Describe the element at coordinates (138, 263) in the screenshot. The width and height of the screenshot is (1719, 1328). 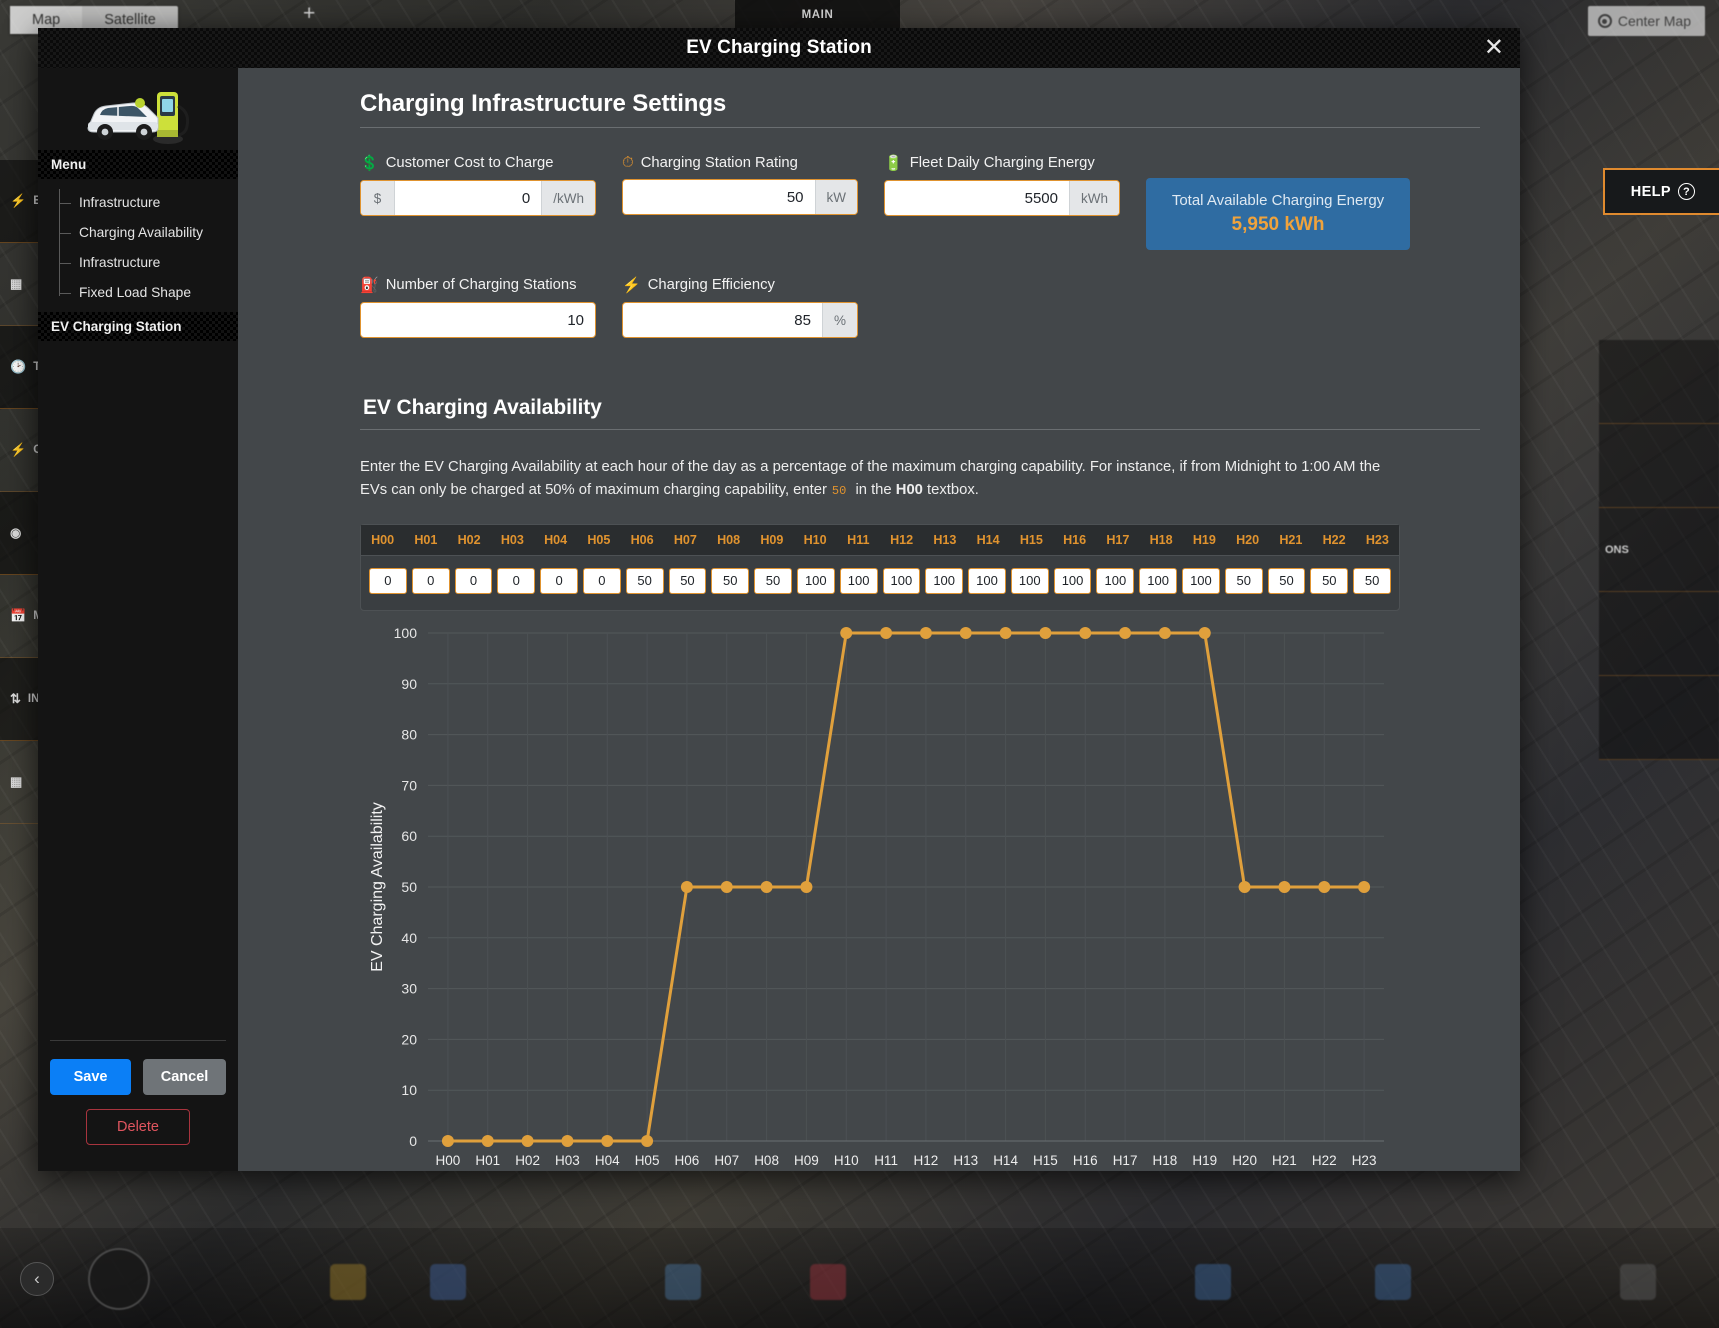
I see `sidebar-item-infrastructure-2: Infrastructure` at that location.